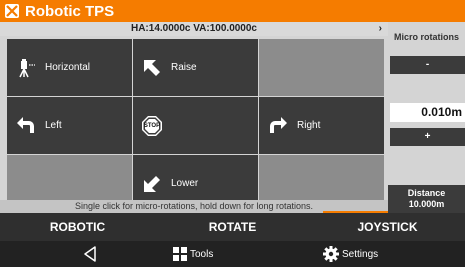  What do you see at coordinates (180, 254) in the screenshot?
I see `grid-icon` at bounding box center [180, 254].